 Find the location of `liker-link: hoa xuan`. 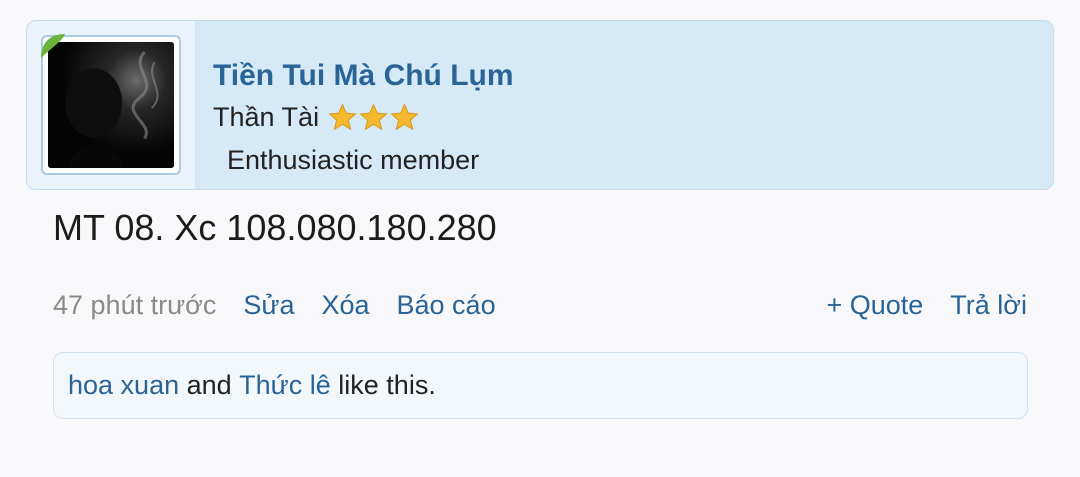

liker-link: hoa xuan is located at coordinates (123, 385).